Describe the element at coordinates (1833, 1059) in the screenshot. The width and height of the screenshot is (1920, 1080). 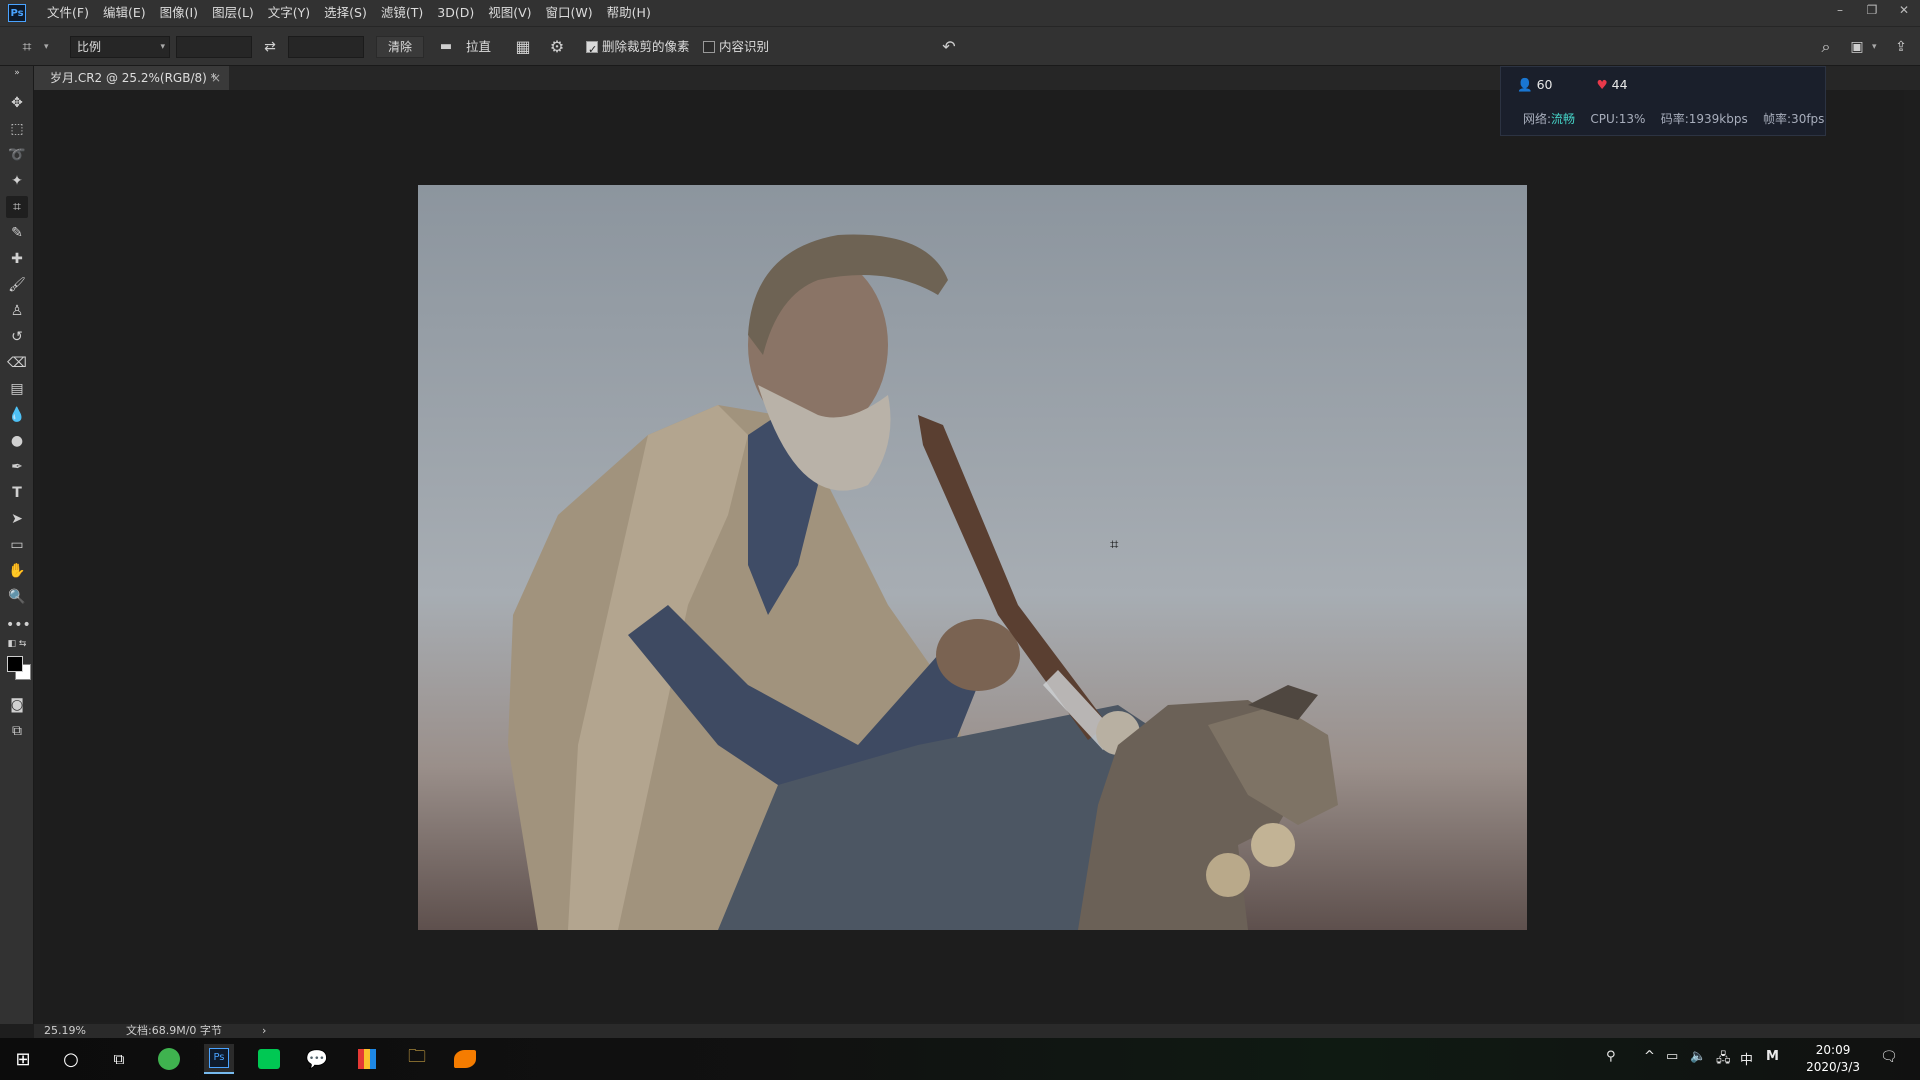
I see `system-clock: 20:09 2020/3/3` at that location.